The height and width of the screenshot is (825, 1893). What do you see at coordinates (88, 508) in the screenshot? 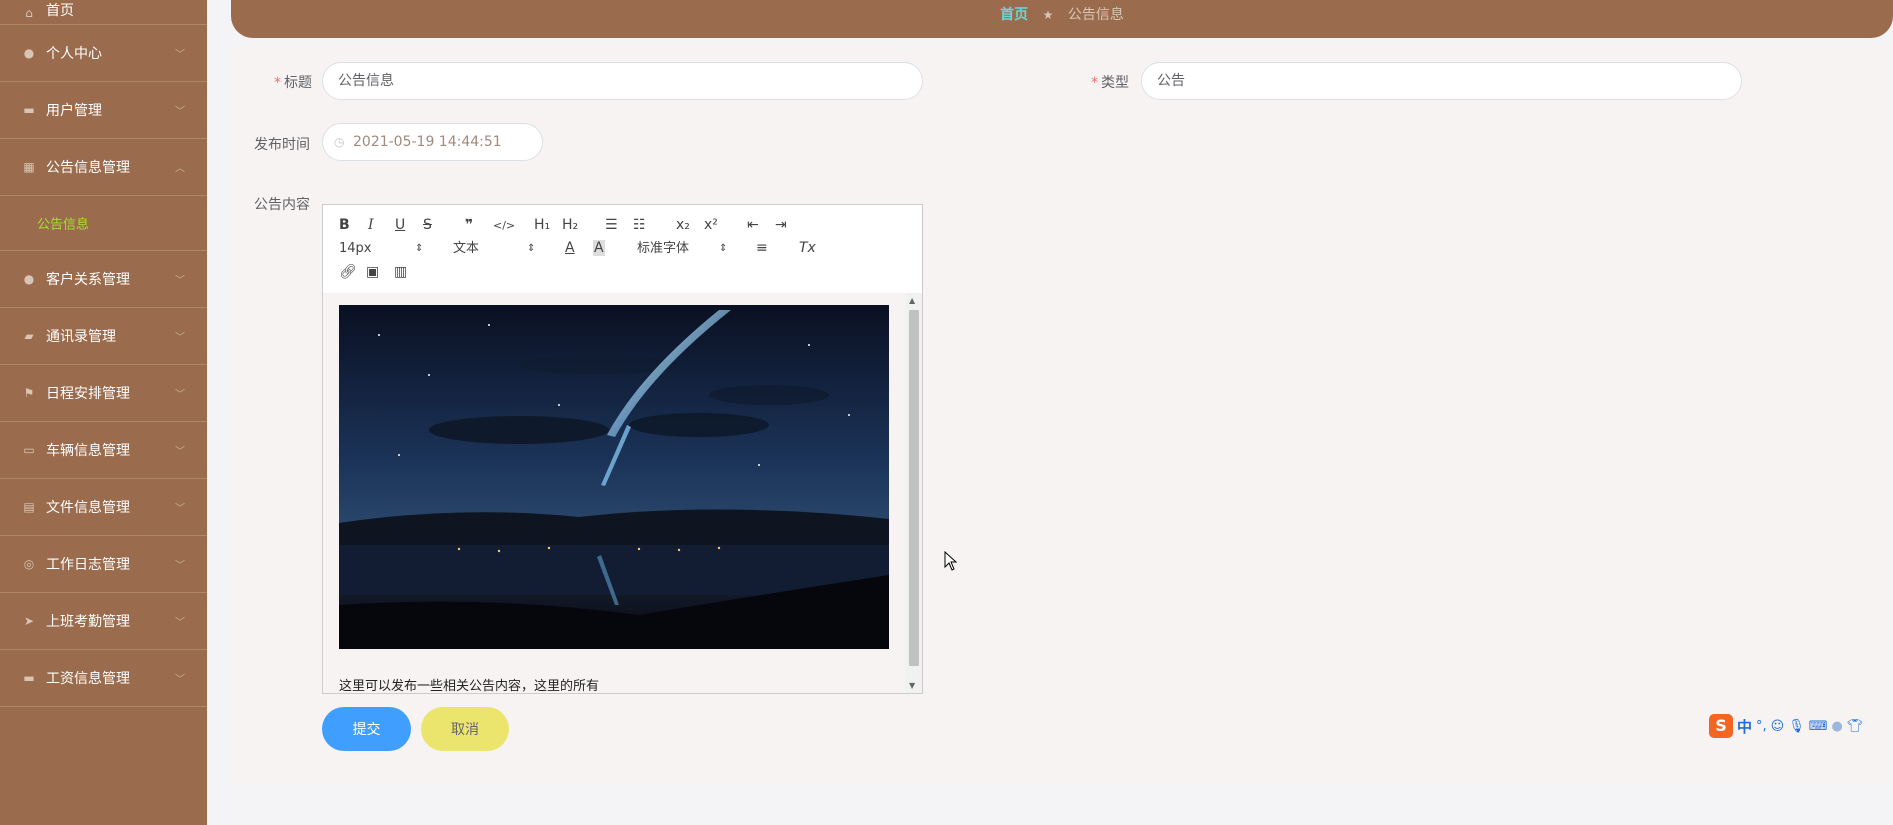
I see `sidebar-item-label: 文件信息管理` at bounding box center [88, 508].